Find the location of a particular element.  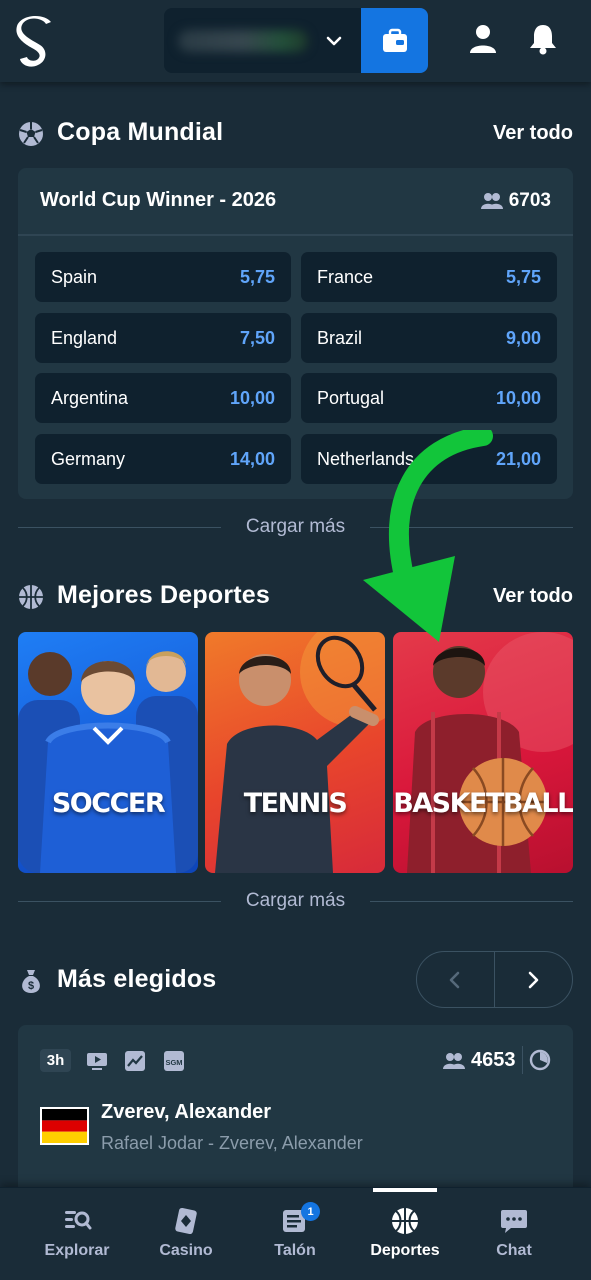

section-title: Más elegidos is located at coordinates (137, 979).